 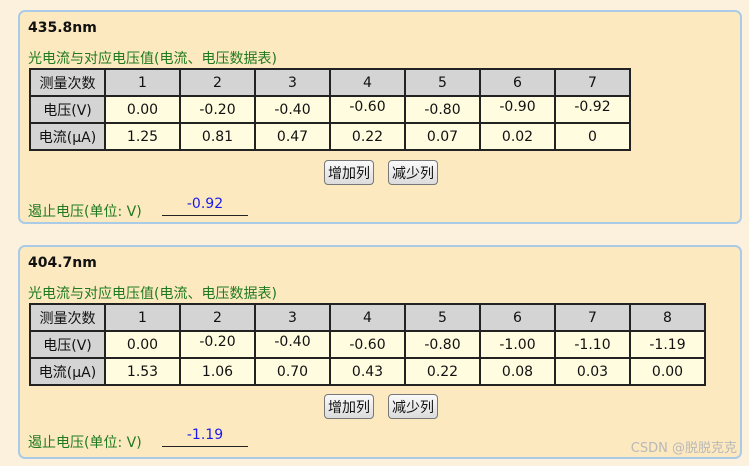 I want to click on column-header: 8, so click(x=667, y=317).